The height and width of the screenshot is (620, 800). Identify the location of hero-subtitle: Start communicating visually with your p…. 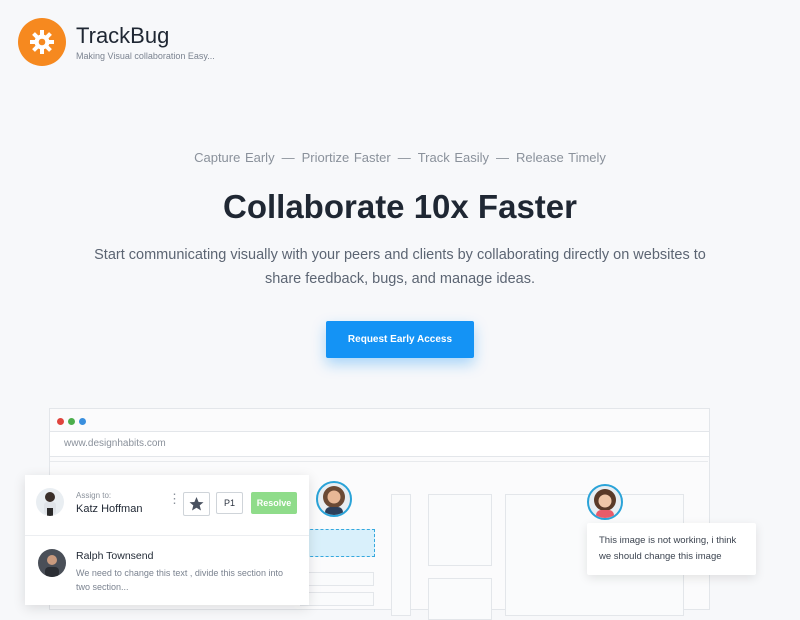
(400, 267).